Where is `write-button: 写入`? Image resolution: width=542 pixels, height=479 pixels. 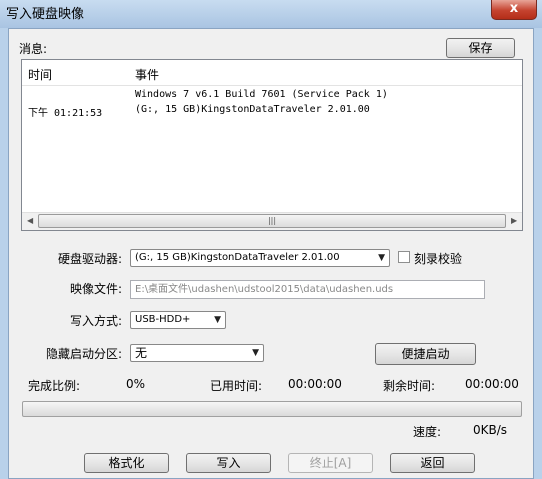 write-button: 写入 is located at coordinates (228, 463).